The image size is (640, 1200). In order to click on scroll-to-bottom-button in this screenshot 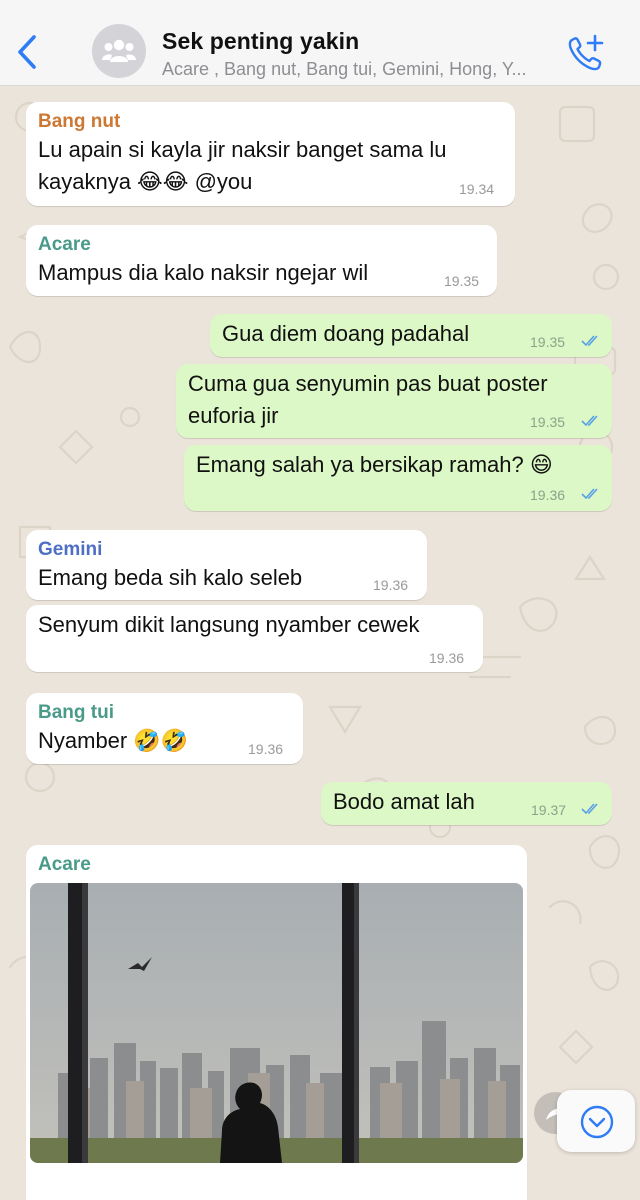, I will do `click(596, 1121)`.